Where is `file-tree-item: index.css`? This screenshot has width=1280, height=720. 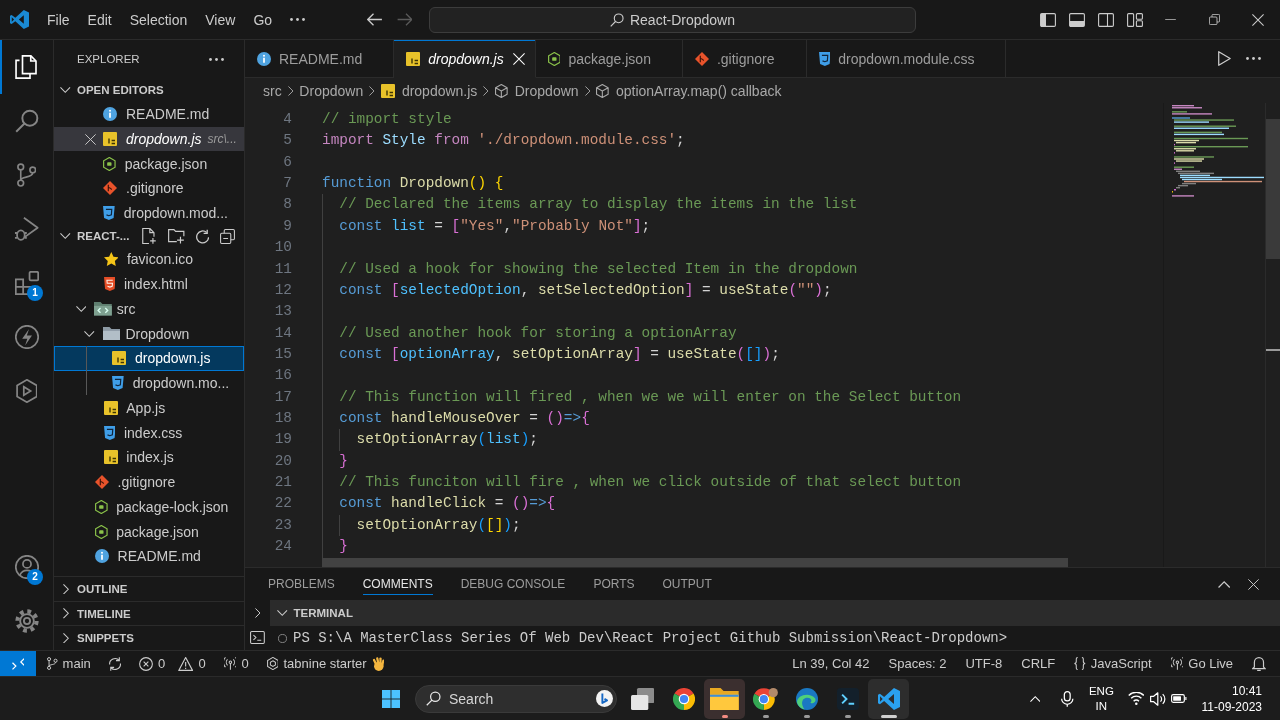
file-tree-item: index.css is located at coordinates (143, 432).